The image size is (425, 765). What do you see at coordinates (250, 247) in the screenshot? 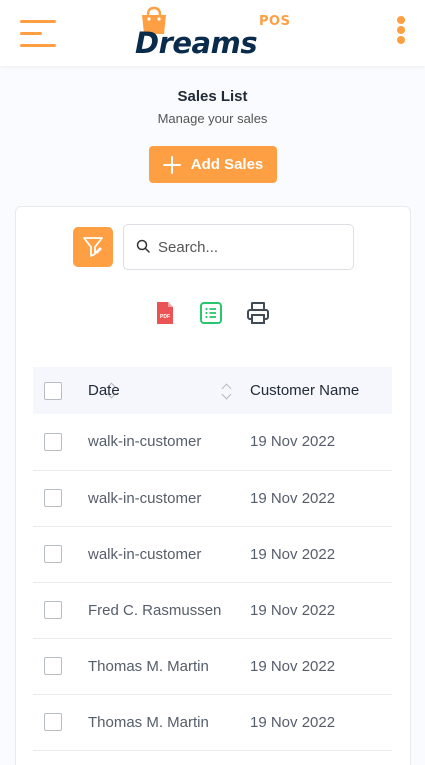
I see `search-input` at bounding box center [250, 247].